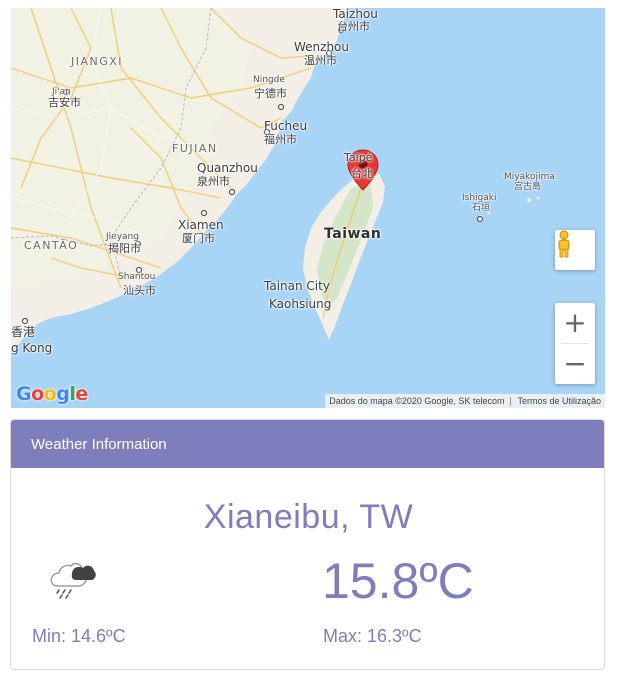 The image size is (626, 688). I want to click on map-label-wenzhou-cjk: 温州市, so click(320, 60).